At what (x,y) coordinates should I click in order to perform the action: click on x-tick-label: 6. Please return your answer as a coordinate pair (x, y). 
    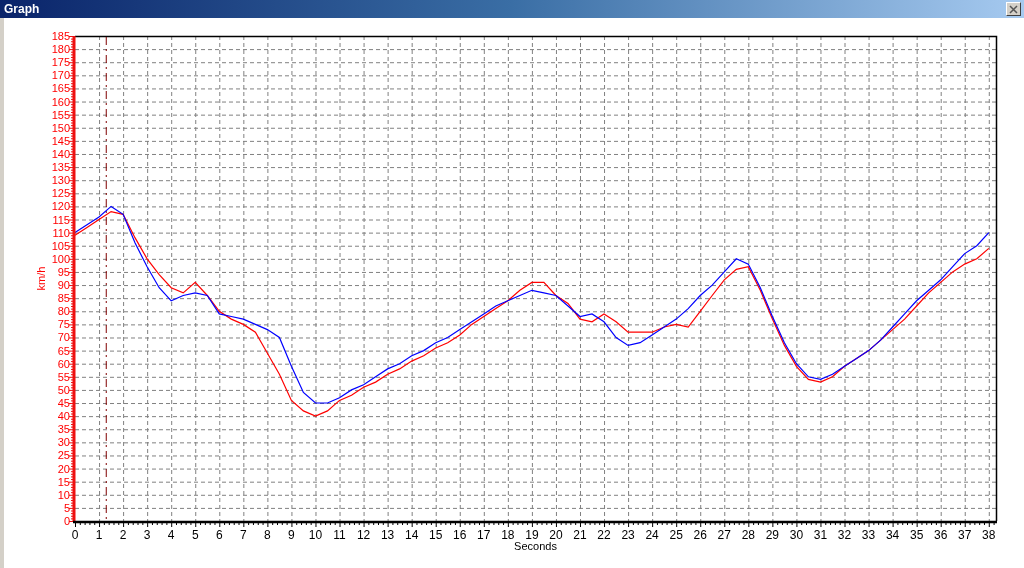
    Looking at the image, I should click on (219, 535).